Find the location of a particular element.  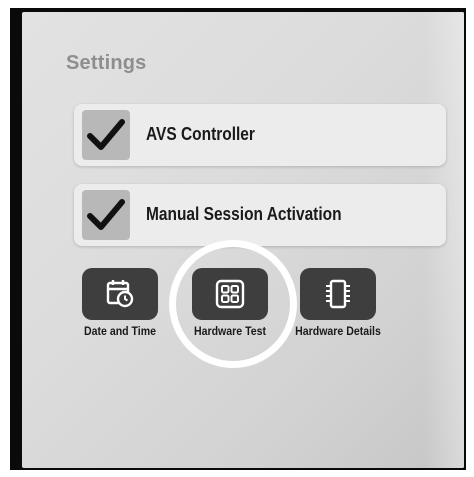

manual-session-activation-checkbox is located at coordinates (106, 215).